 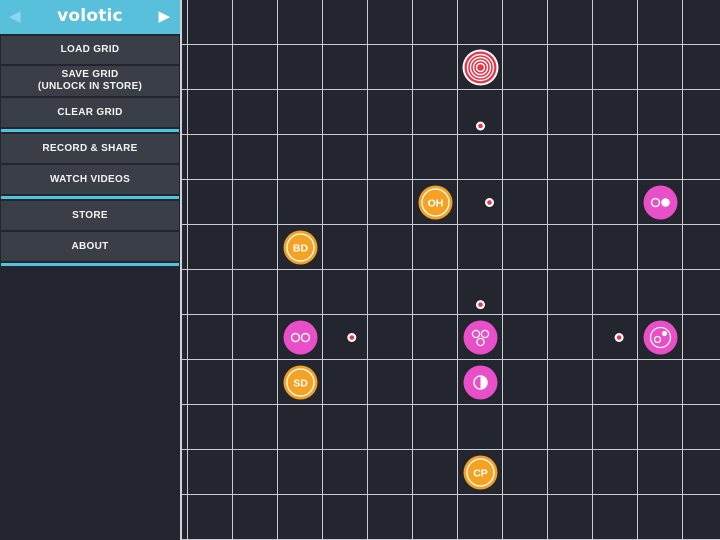 I want to click on about-label: ABOUT, so click(x=90, y=246).